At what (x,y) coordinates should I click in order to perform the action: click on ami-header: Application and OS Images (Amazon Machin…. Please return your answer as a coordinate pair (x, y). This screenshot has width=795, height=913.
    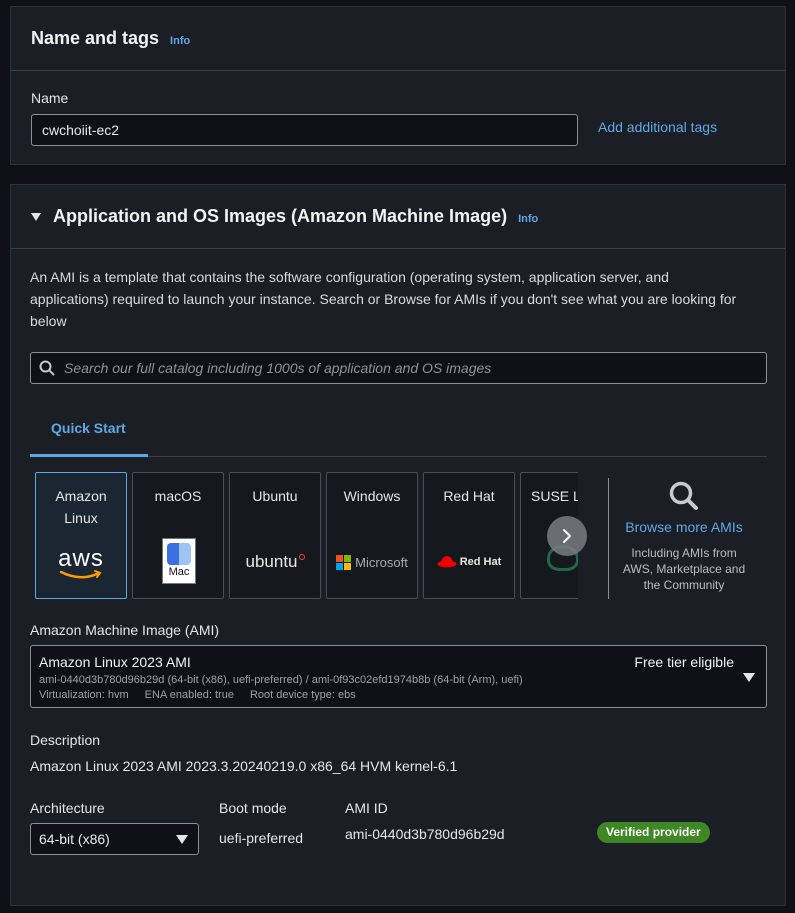
    Looking at the image, I should click on (398, 217).